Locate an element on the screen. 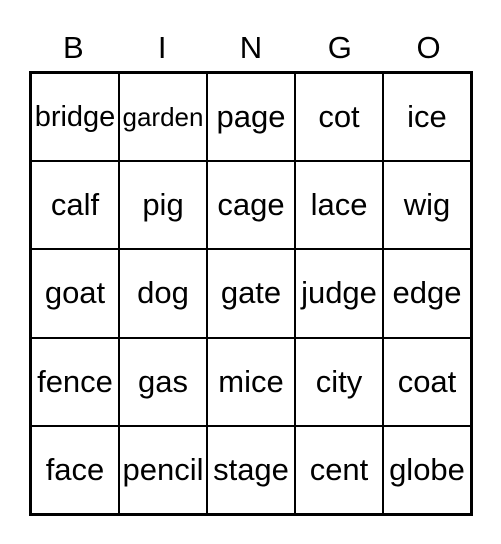 This screenshot has width=501, height=544. bingo-cell-word: cot is located at coordinates (339, 117).